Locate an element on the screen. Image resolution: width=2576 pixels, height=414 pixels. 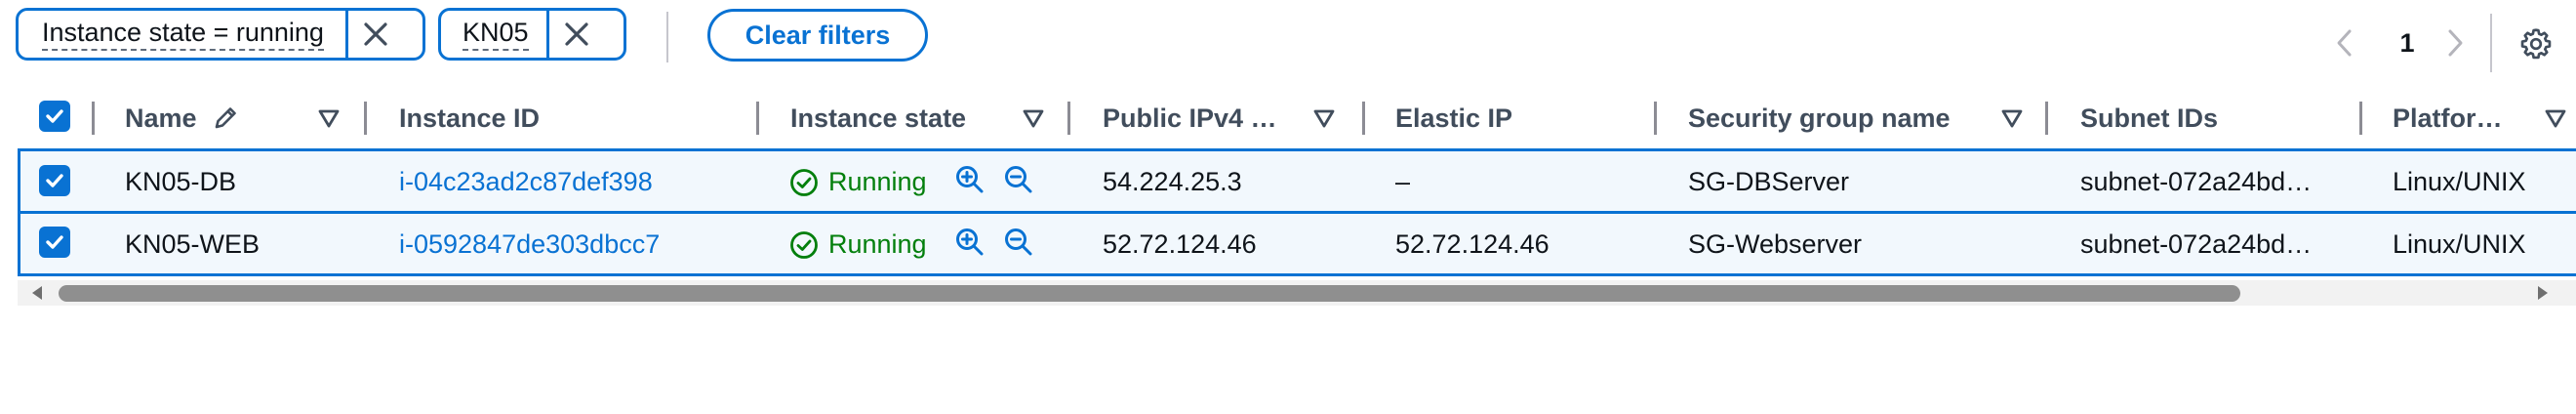
column-header-name: Name is located at coordinates (161, 118).